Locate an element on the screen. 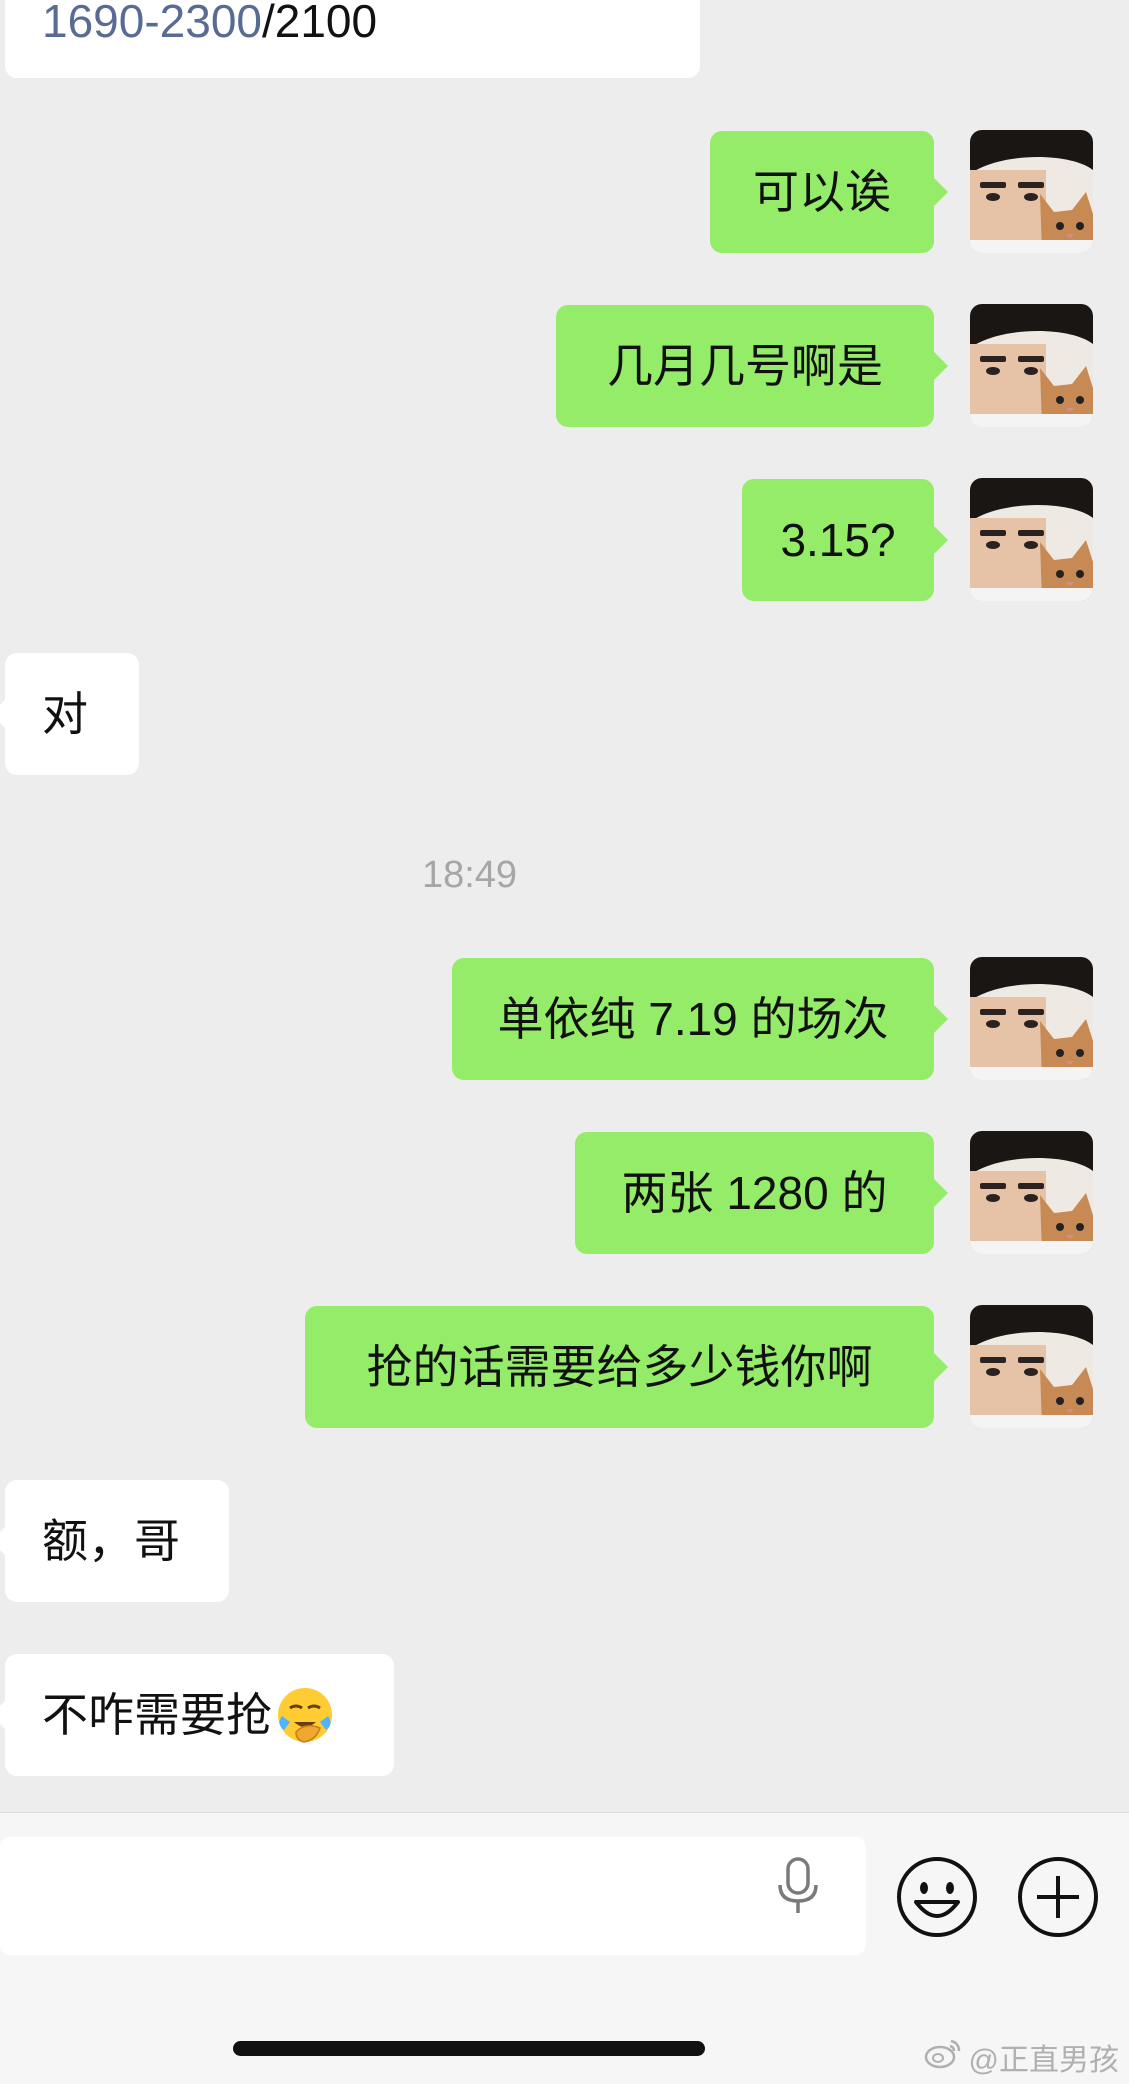  watermark: @正直男孩 is located at coordinates (1021, 2057).